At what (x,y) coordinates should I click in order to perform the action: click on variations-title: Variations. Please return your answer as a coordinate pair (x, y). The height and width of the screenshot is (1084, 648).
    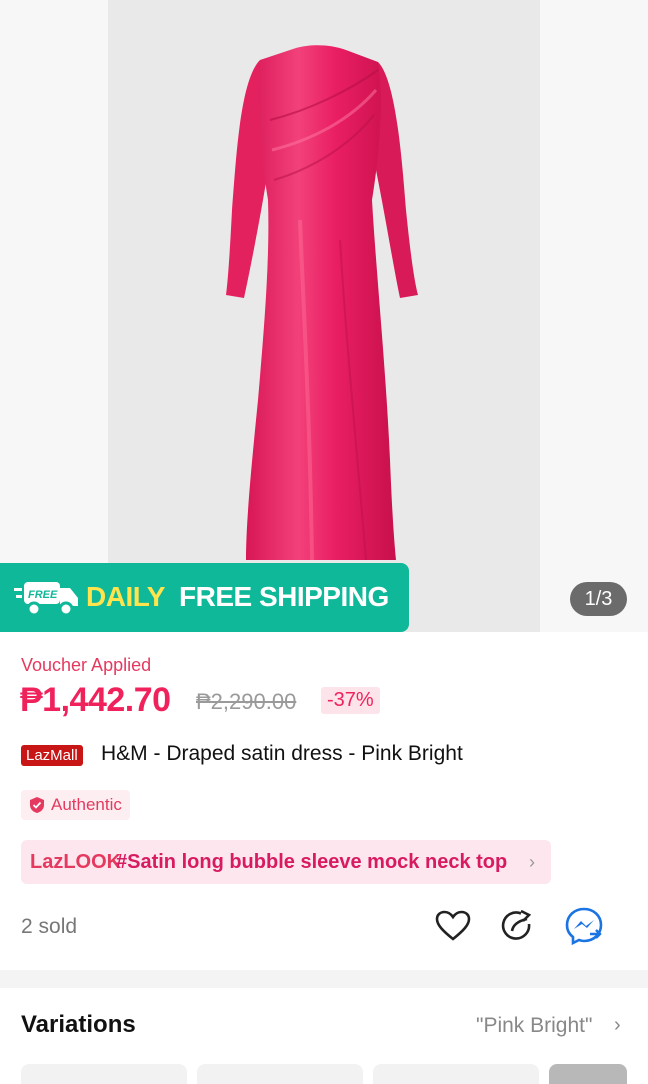
    Looking at the image, I should click on (78, 1024).